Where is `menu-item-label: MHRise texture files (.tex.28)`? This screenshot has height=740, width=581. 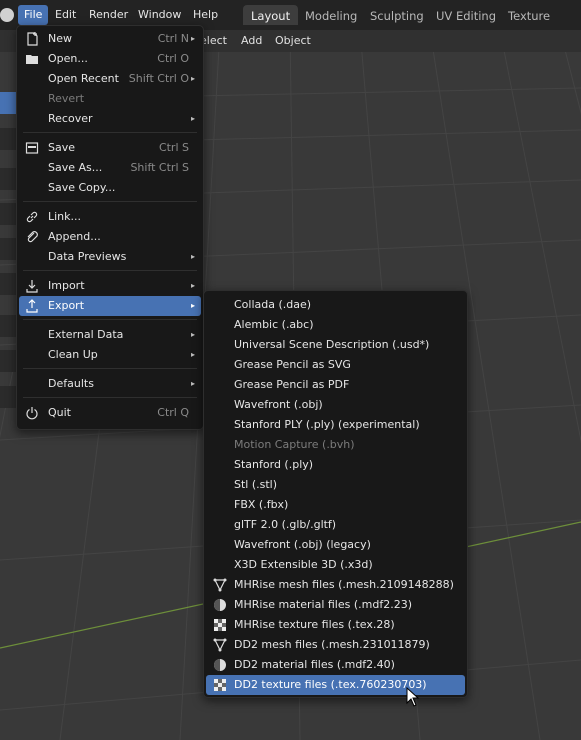
menu-item-label: MHRise texture files (.tex.28) is located at coordinates (314, 624).